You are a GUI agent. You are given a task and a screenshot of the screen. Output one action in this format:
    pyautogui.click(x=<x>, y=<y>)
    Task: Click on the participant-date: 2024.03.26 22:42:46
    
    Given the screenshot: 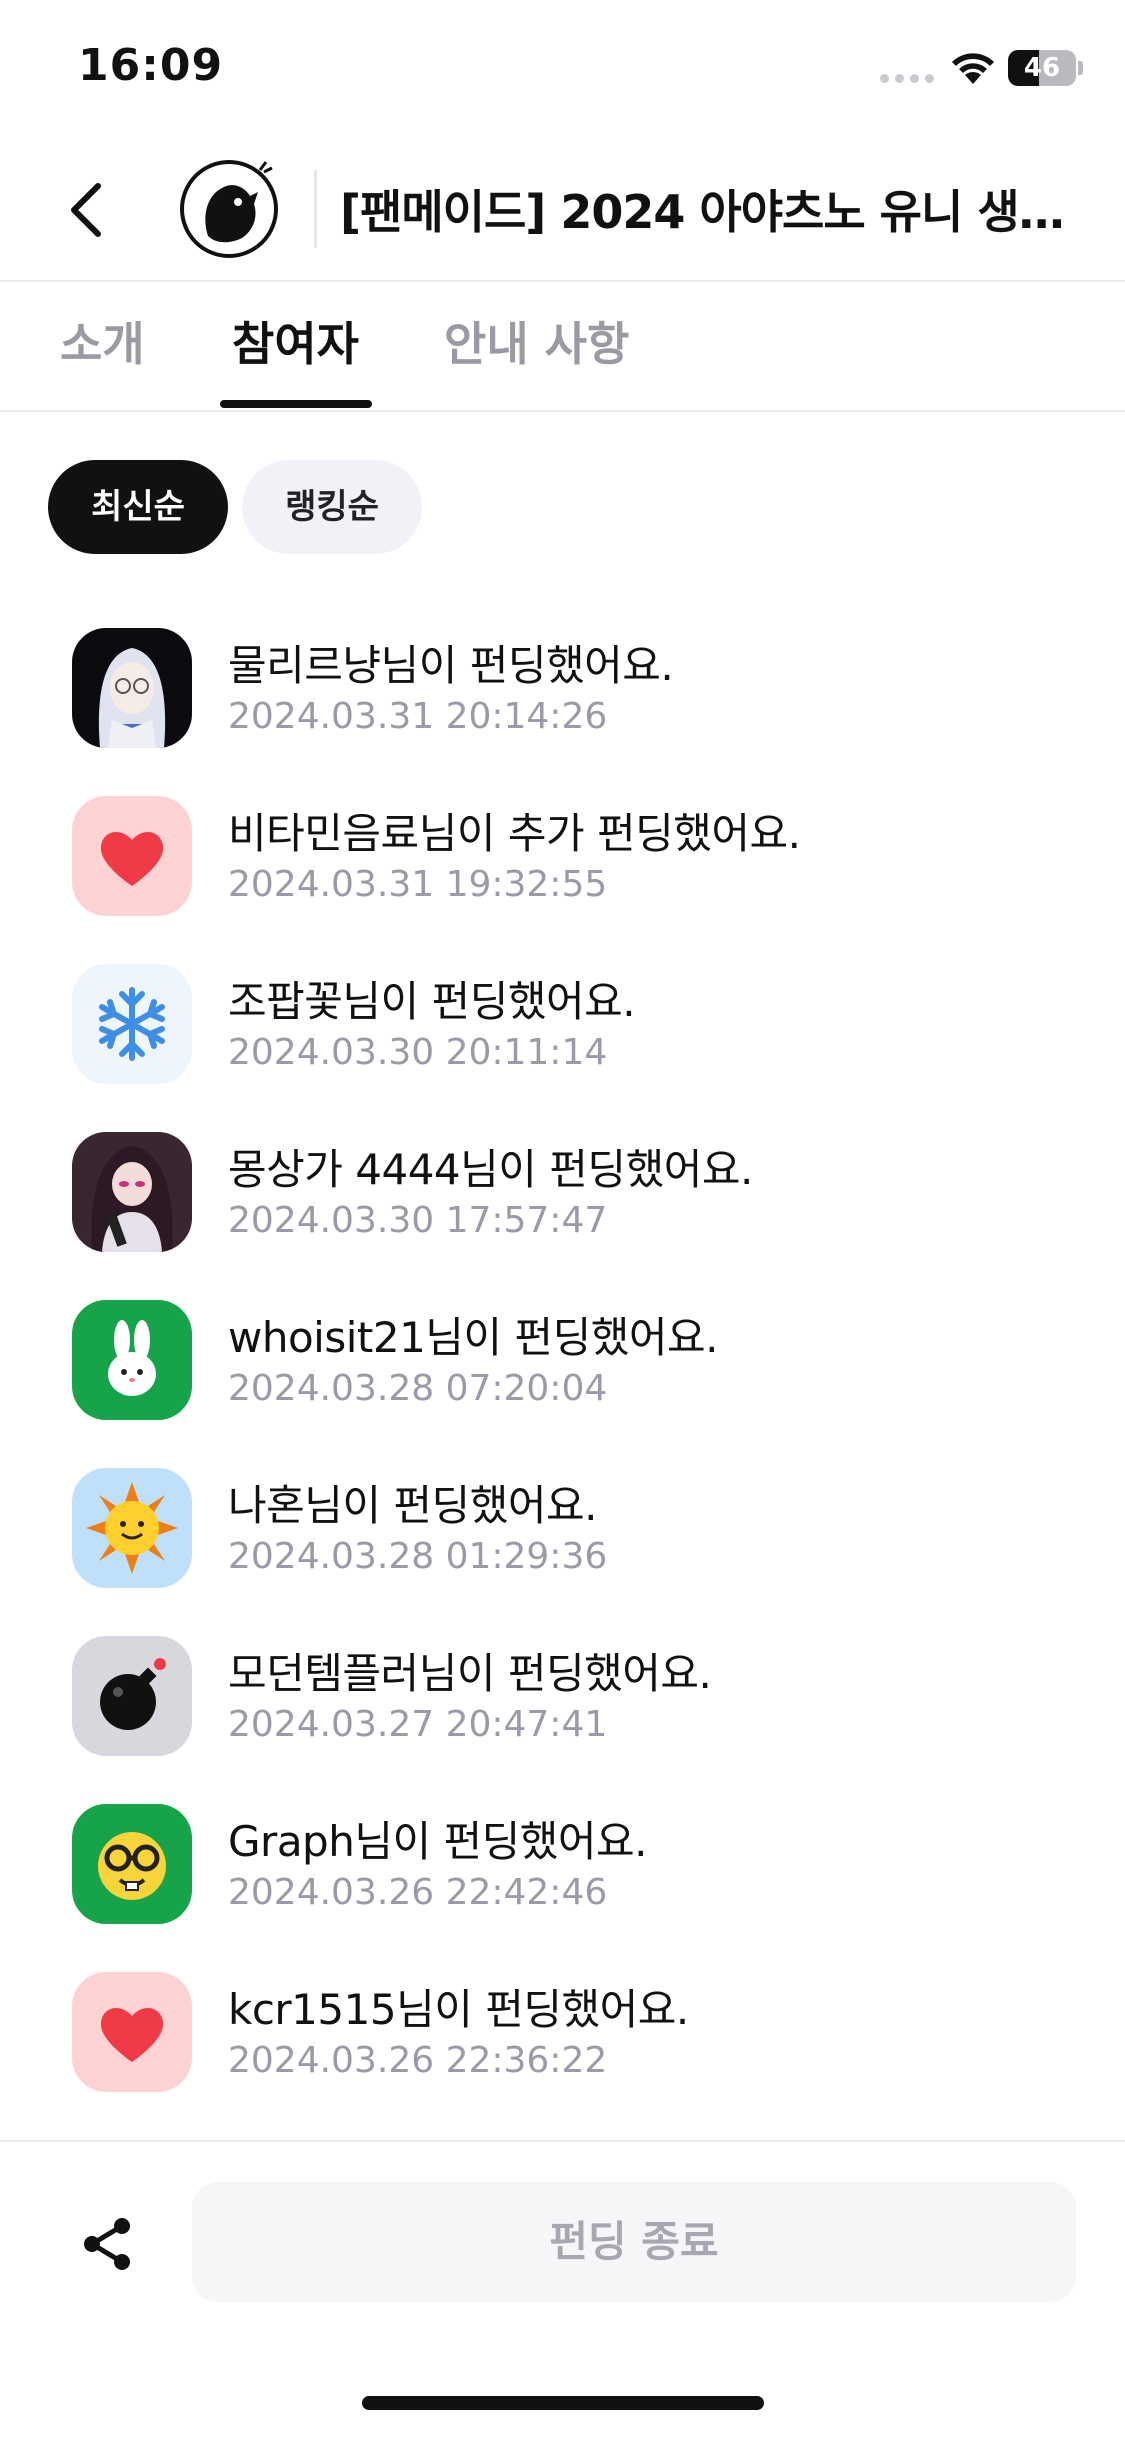 What is the action you would take?
    pyautogui.click(x=418, y=1892)
    